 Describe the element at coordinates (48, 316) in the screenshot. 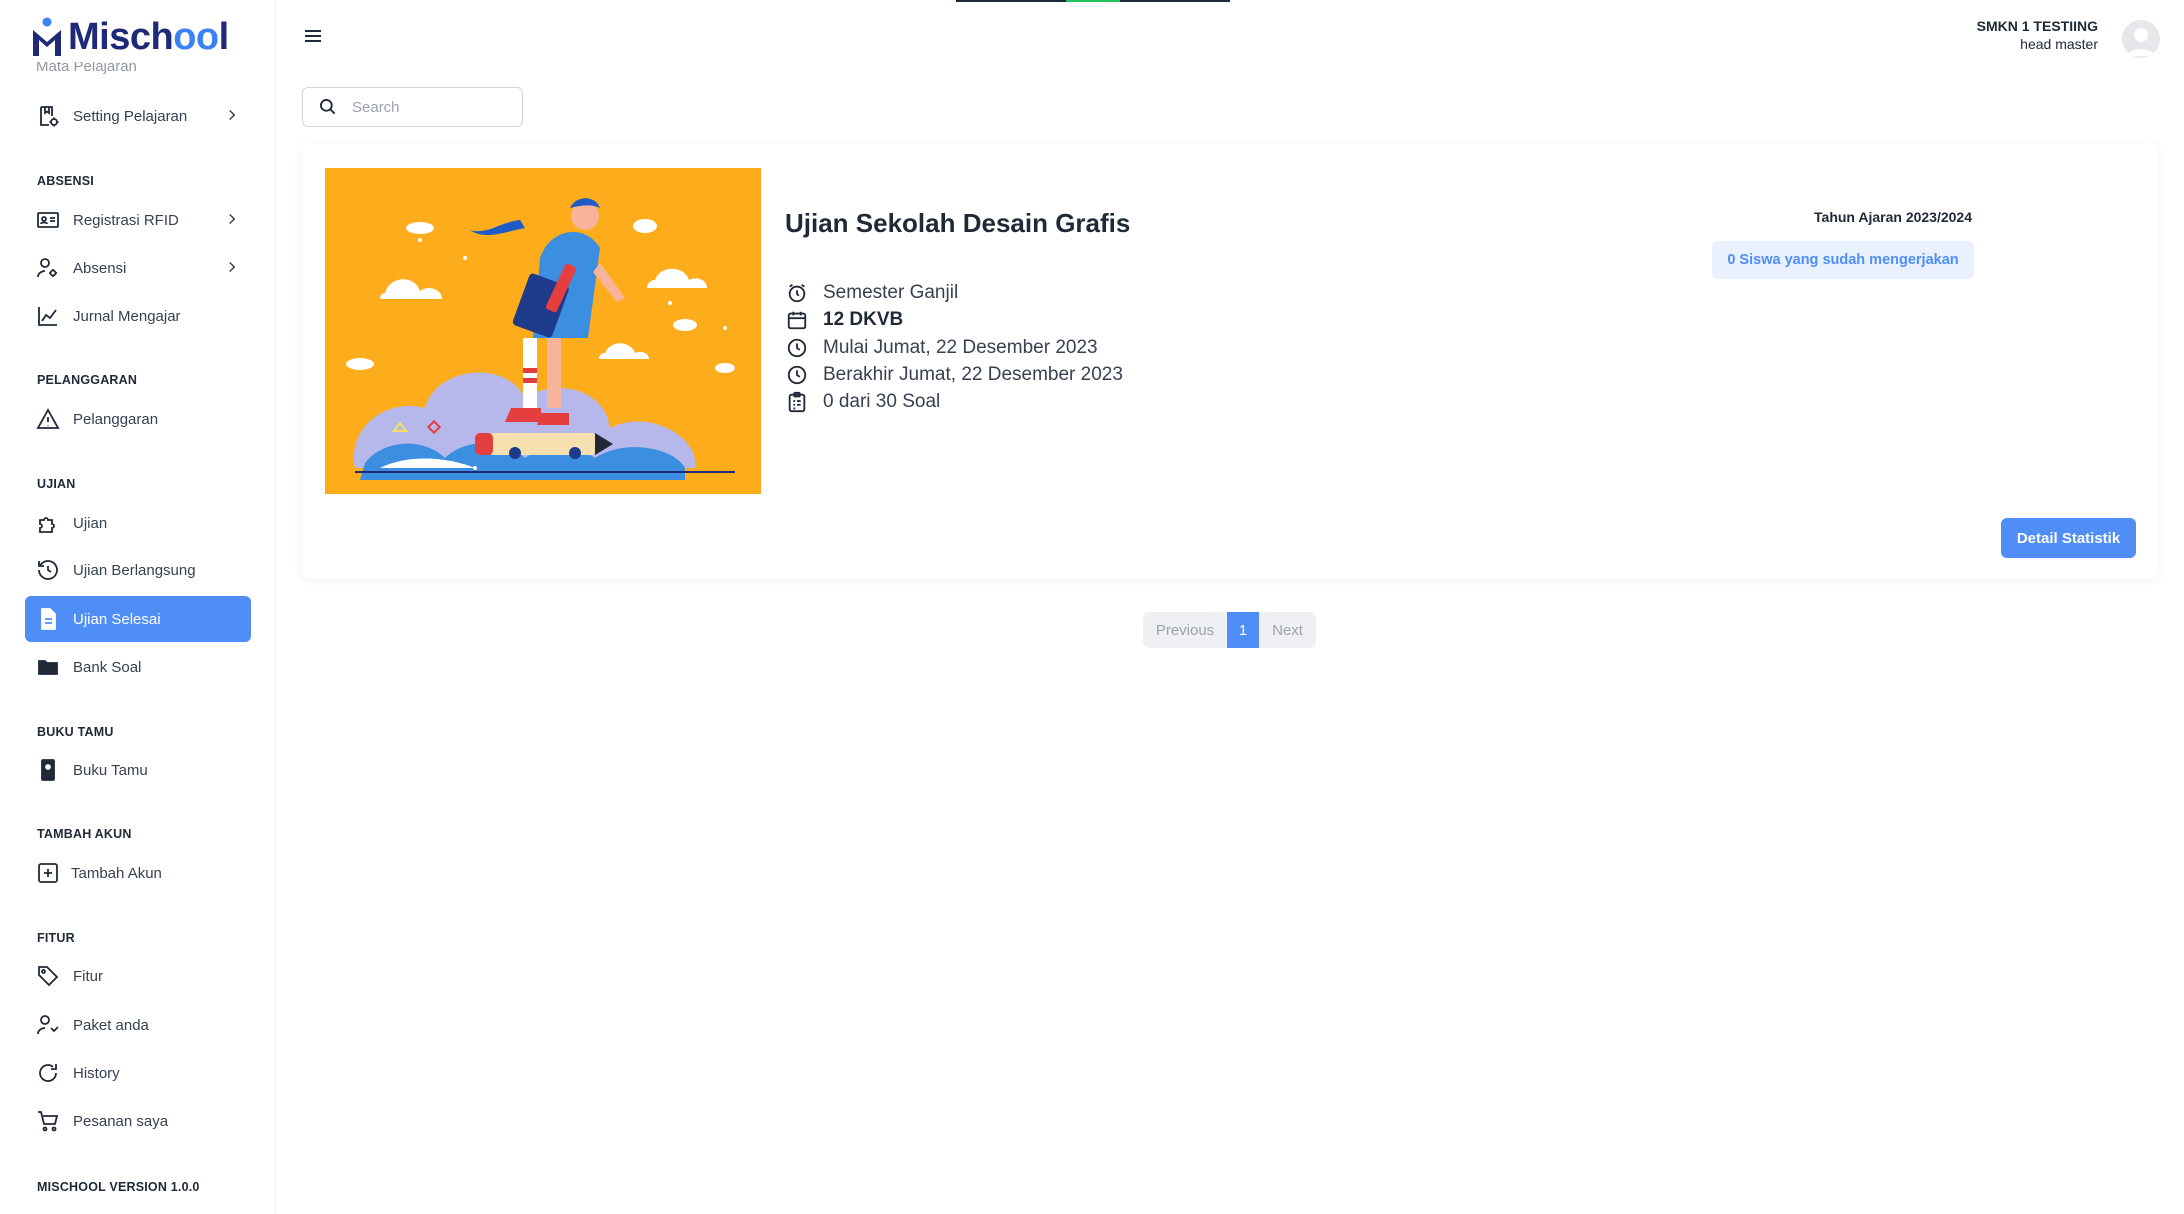

I see `chart-icon` at that location.